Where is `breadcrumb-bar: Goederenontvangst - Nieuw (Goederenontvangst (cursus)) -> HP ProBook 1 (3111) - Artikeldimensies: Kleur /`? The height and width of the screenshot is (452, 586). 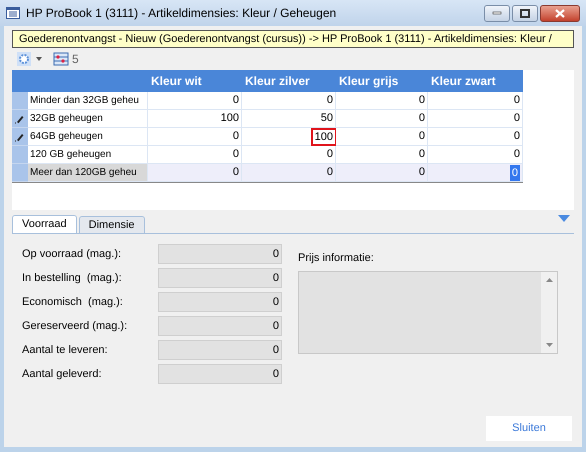
breadcrumb-bar: Goederenontvangst - Nieuw (Goederenontvangst (cursus)) -> HP ProBook 1 (3111) - Artikeldimensies: Kleur / is located at coordinates (293, 39).